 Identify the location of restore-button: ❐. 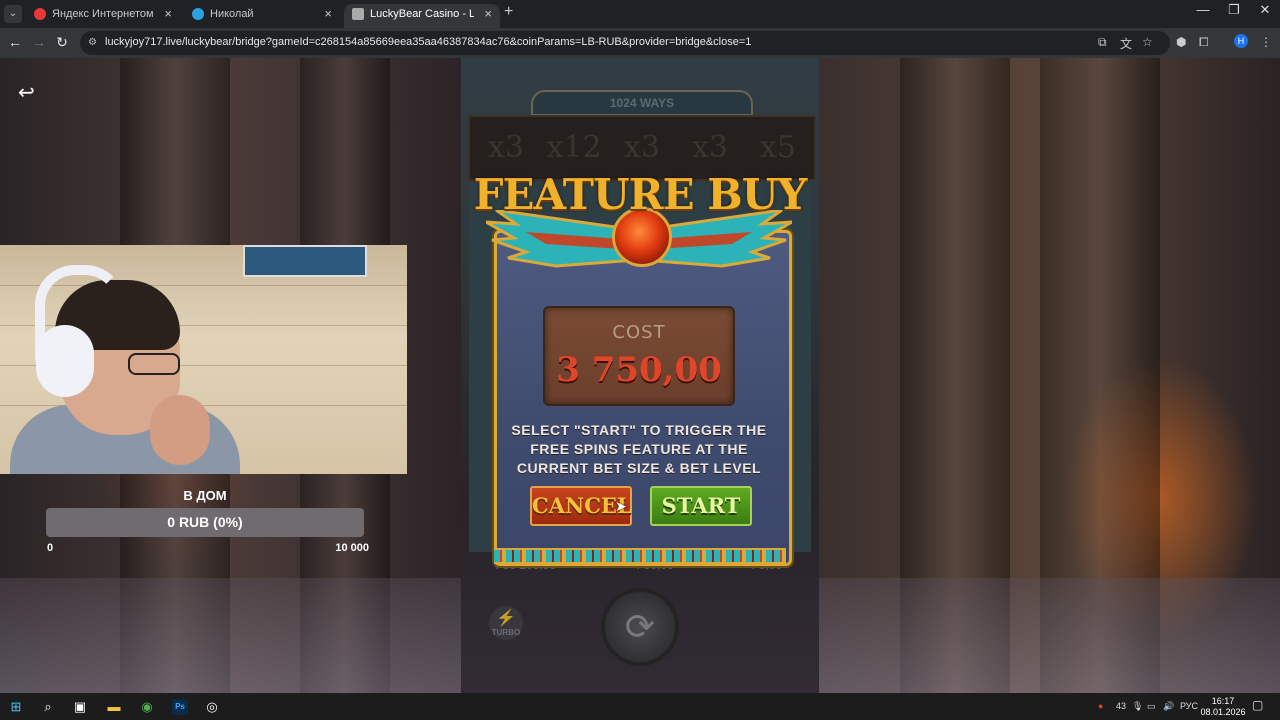
(1234, 10).